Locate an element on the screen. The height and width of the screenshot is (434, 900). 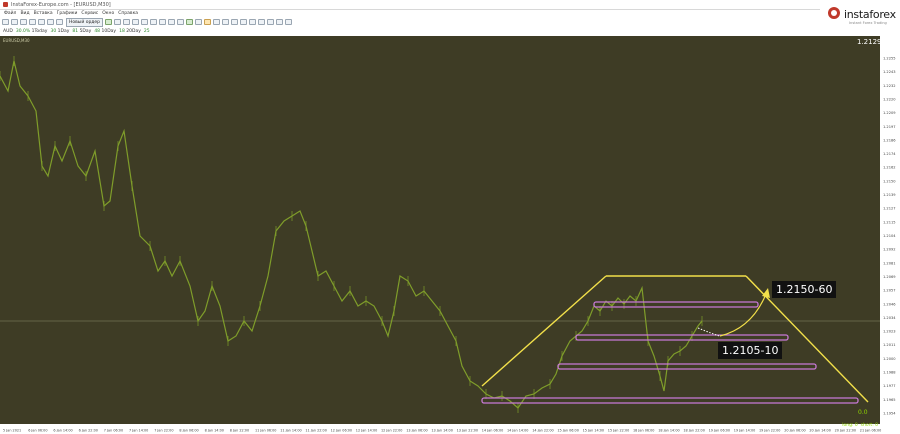
y-tick-label: 1.2104 is located at coordinates (889, 236).